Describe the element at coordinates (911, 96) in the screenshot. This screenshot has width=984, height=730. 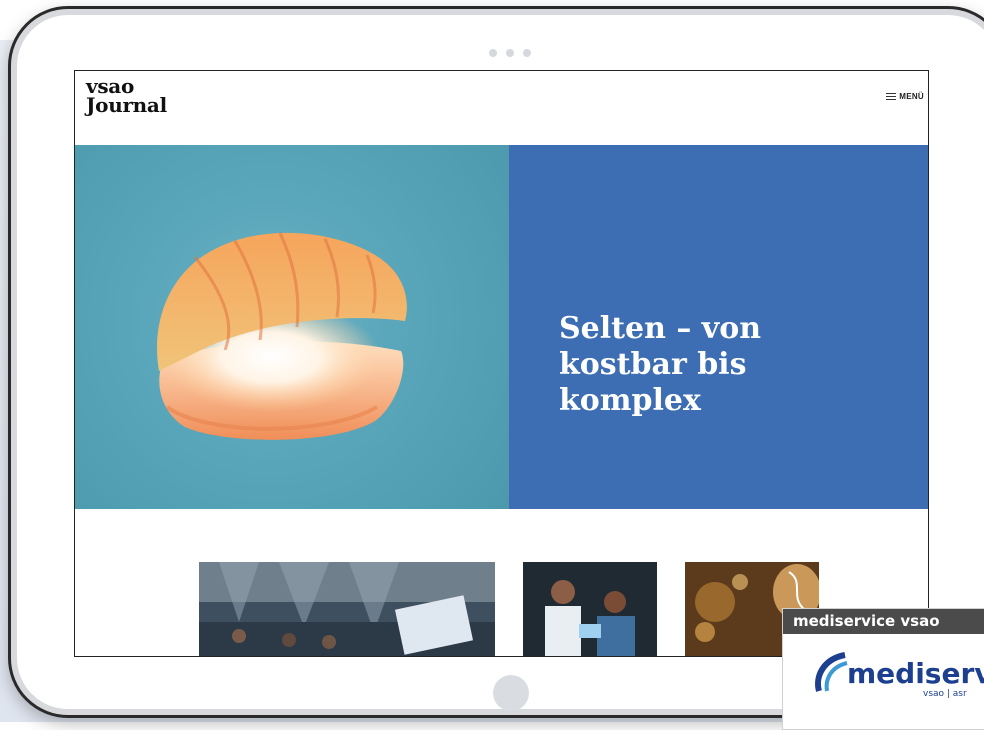
I see `menu-label: MENÜ` at that location.